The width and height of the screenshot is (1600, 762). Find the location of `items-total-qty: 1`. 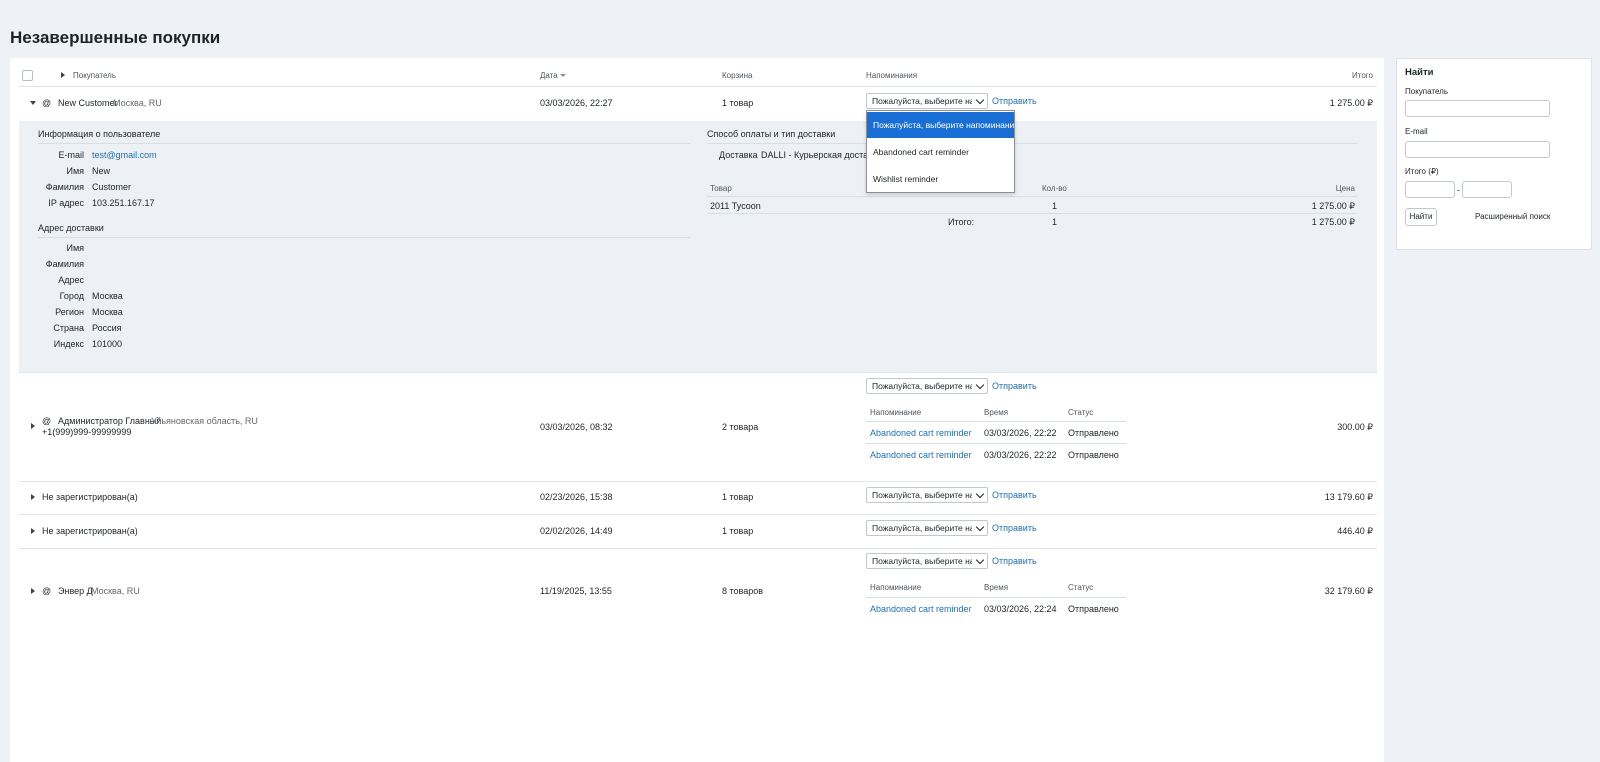

items-total-qty: 1 is located at coordinates (1055, 222).